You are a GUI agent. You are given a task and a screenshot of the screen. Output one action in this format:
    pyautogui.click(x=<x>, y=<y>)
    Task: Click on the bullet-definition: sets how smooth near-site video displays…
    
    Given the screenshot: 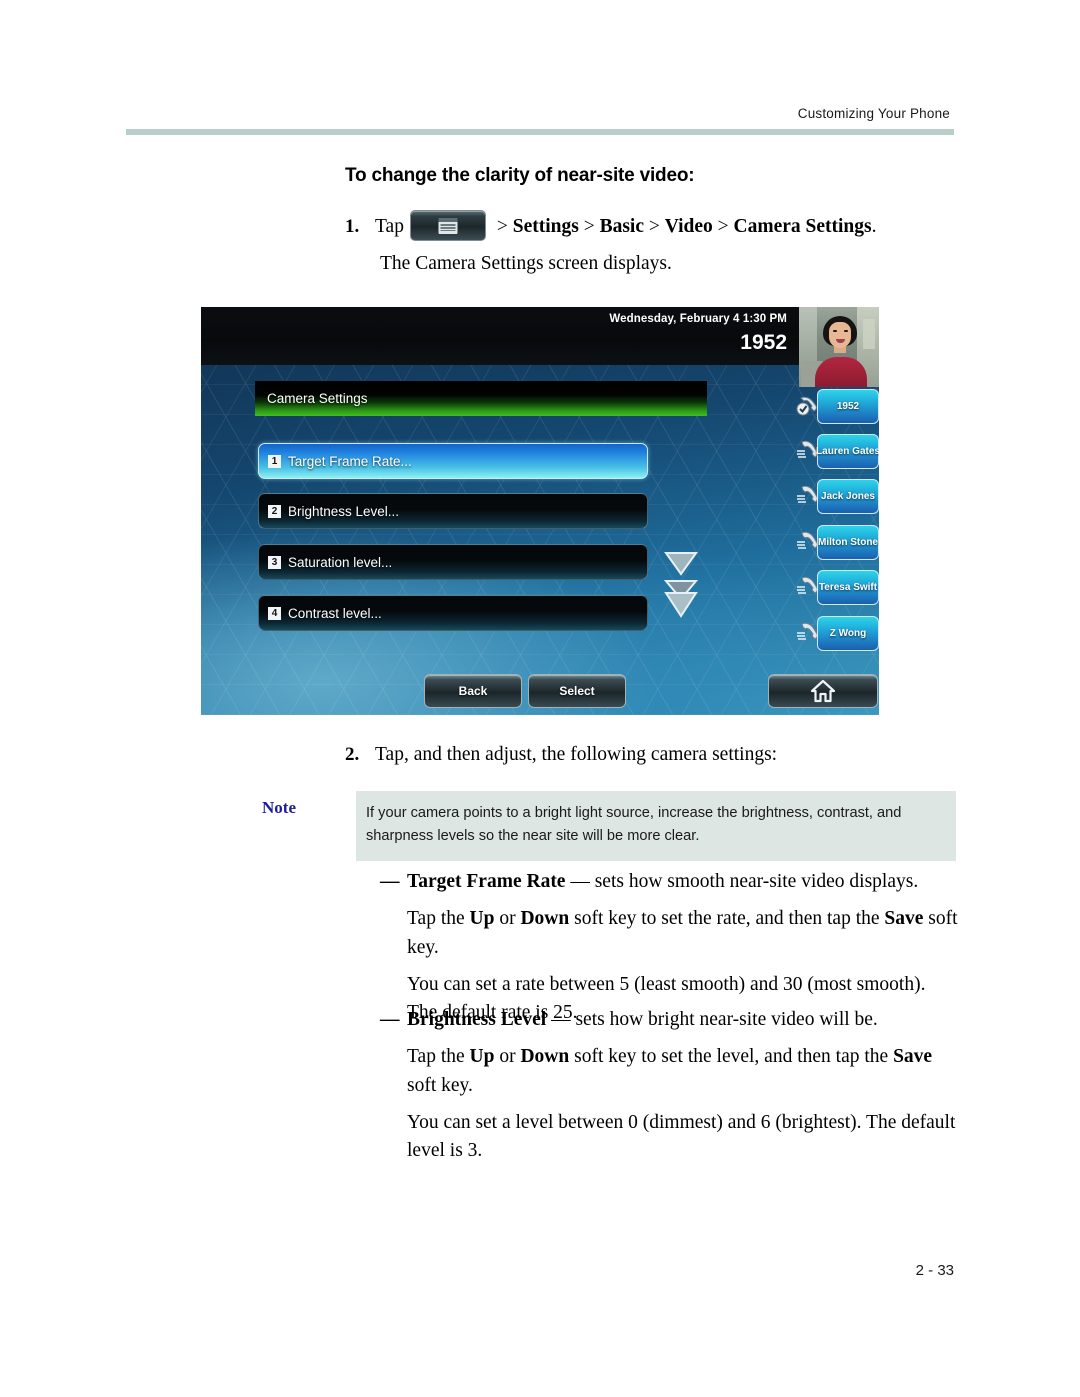 What is the action you would take?
    pyautogui.click(x=756, y=881)
    